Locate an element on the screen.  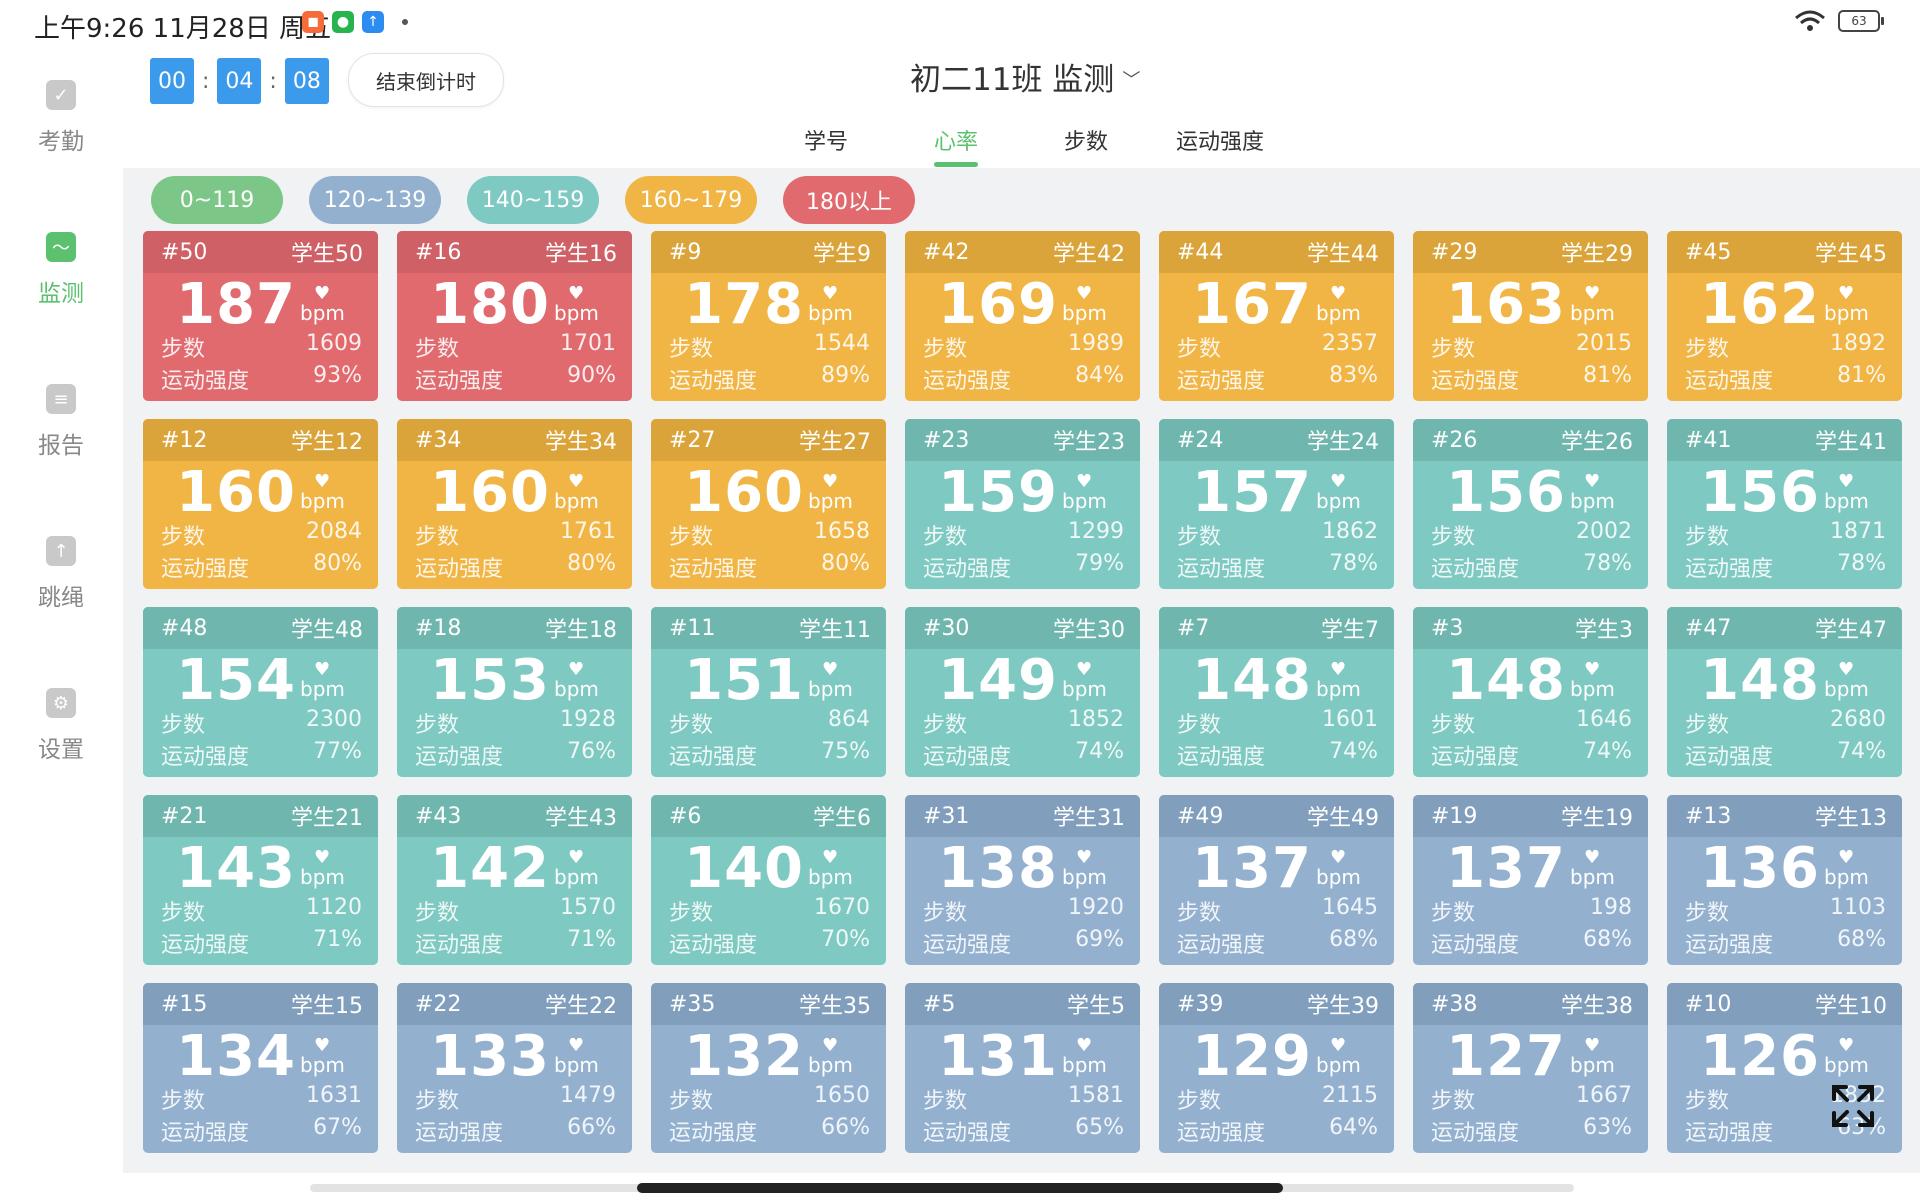
student-card: #29 学生29 163 ♥ bpm 步数 2015 运动强度 81% is located at coordinates (1530, 316).